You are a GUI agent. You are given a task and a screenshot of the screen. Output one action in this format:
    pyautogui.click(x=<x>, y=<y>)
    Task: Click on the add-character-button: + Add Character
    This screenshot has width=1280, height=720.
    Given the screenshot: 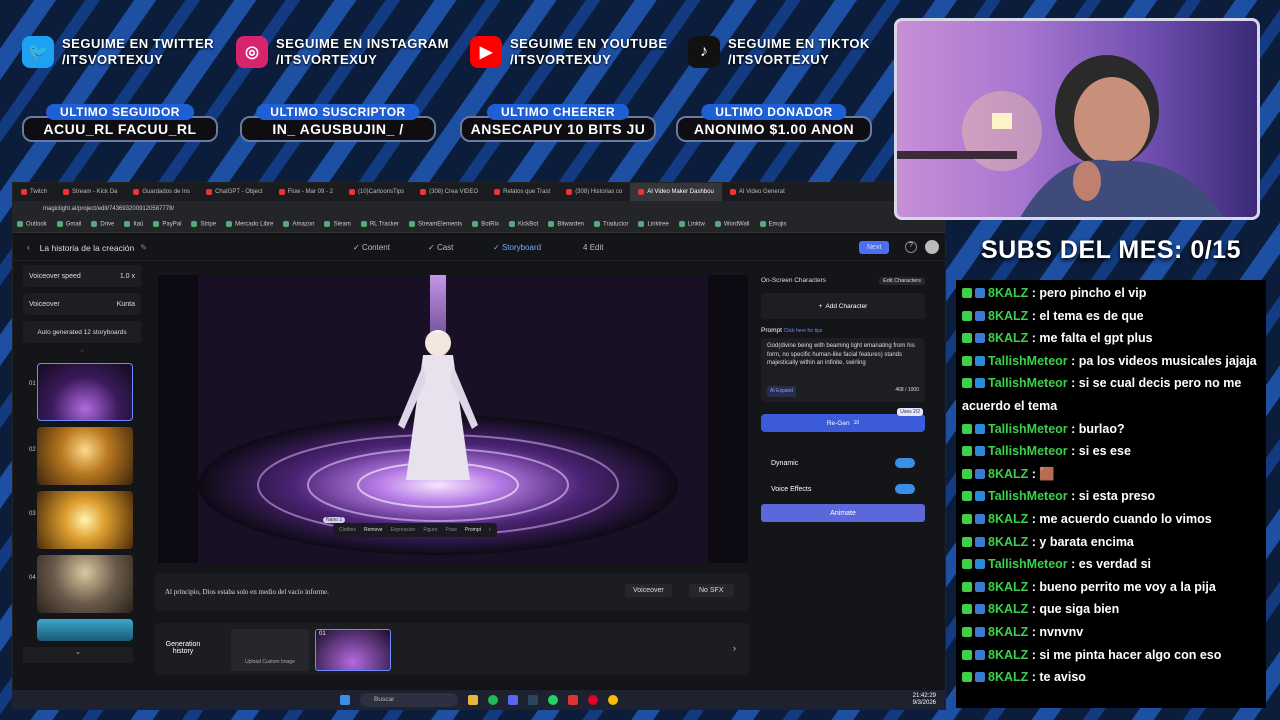 What is the action you would take?
    pyautogui.click(x=843, y=306)
    